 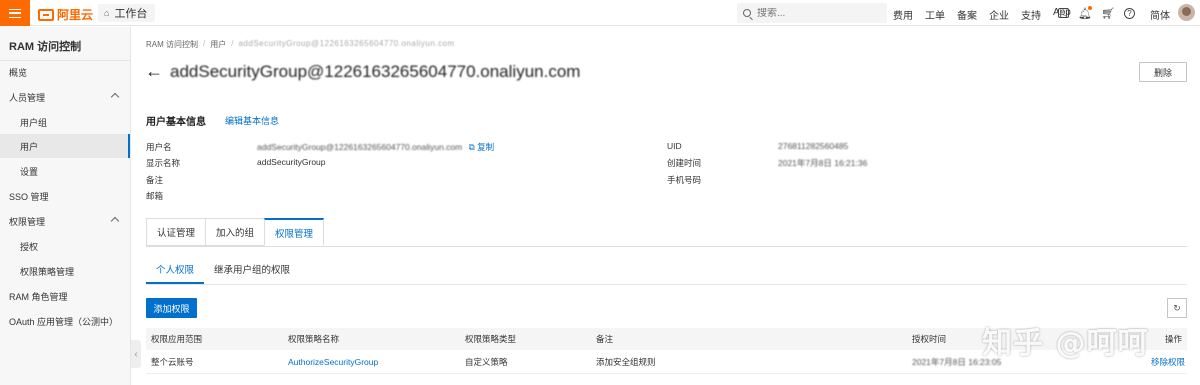 I want to click on sidebar-item-oauth: OAuth 应用管理（公测中）, so click(x=65, y=321).